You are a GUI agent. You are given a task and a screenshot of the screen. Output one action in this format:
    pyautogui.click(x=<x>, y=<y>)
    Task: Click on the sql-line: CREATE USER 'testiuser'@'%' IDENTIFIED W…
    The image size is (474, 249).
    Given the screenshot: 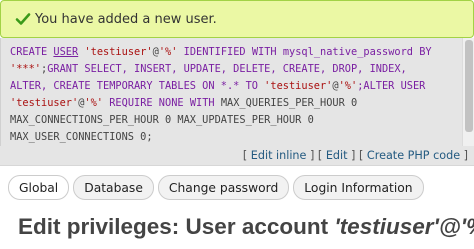 What is the action you would take?
    pyautogui.click(x=234, y=52)
    